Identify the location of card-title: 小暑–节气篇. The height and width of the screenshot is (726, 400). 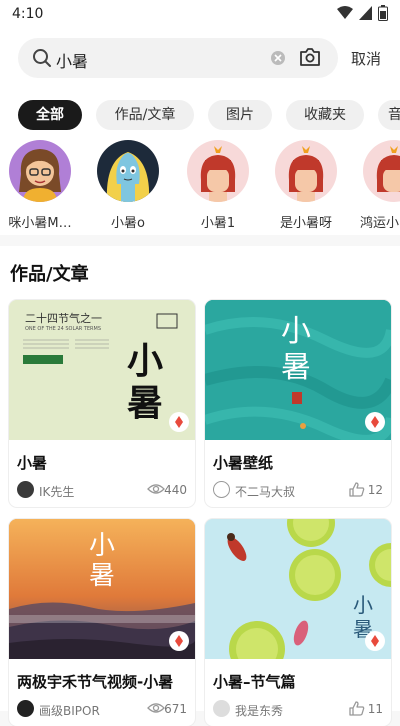
(254, 682).